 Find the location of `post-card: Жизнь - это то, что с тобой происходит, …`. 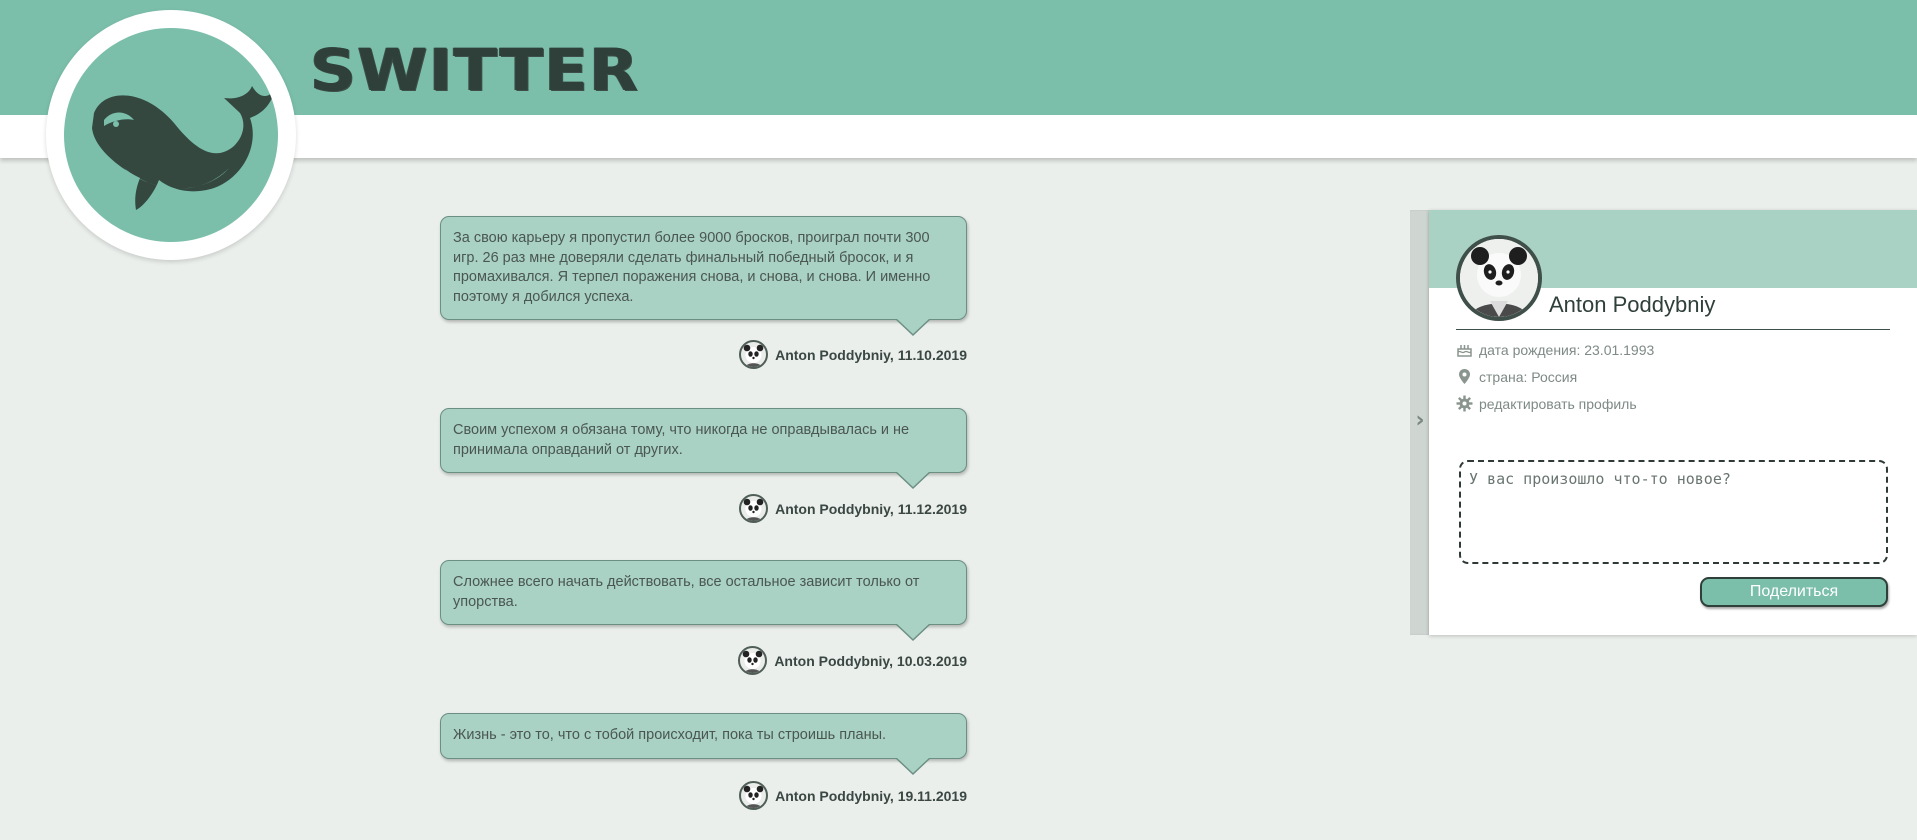

post-card: Жизнь - это то, что с тобой происходит, … is located at coordinates (703, 761).